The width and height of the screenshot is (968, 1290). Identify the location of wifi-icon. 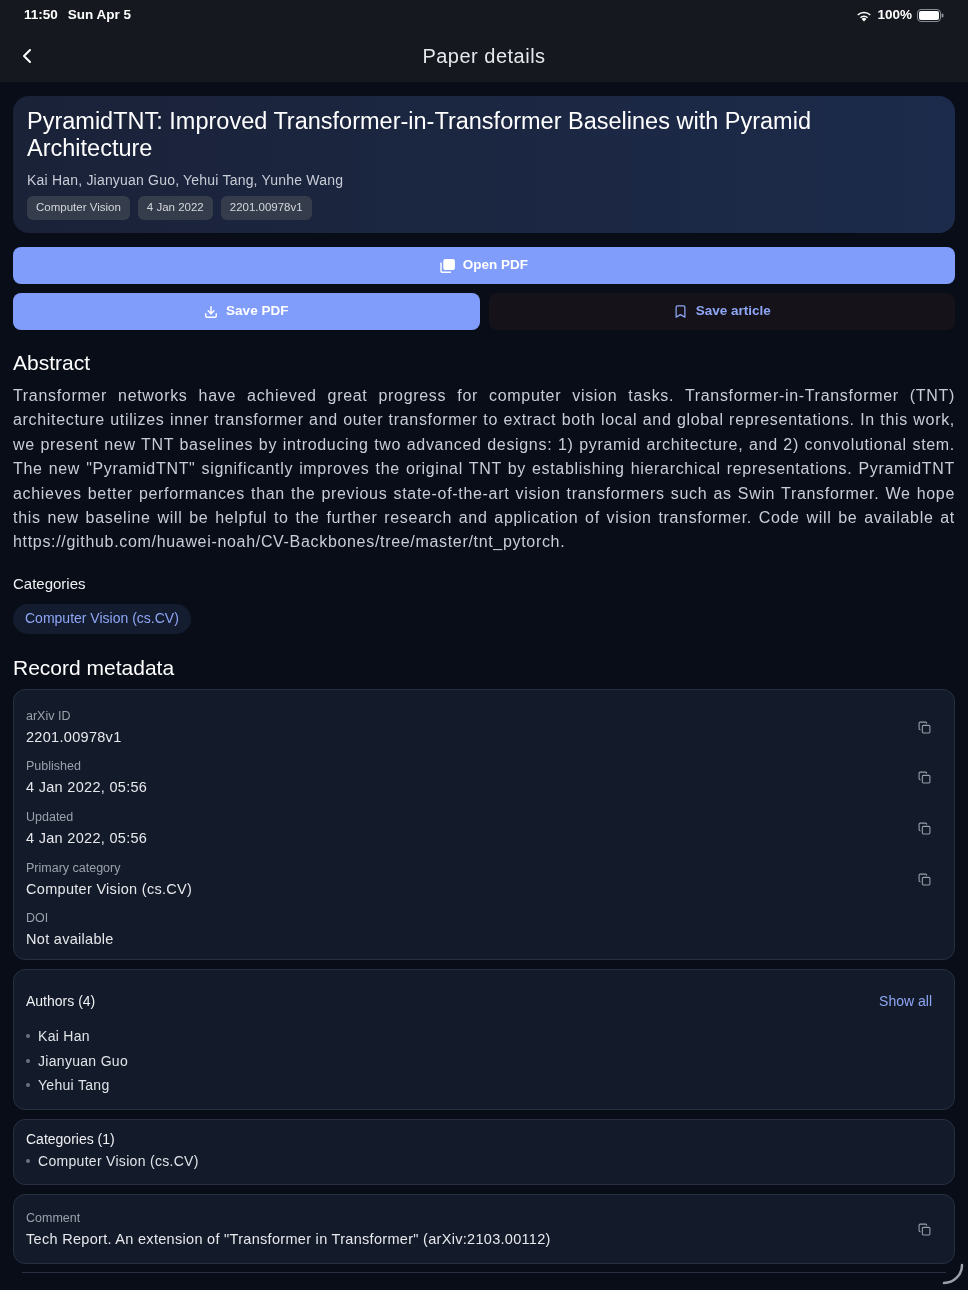
(864, 15).